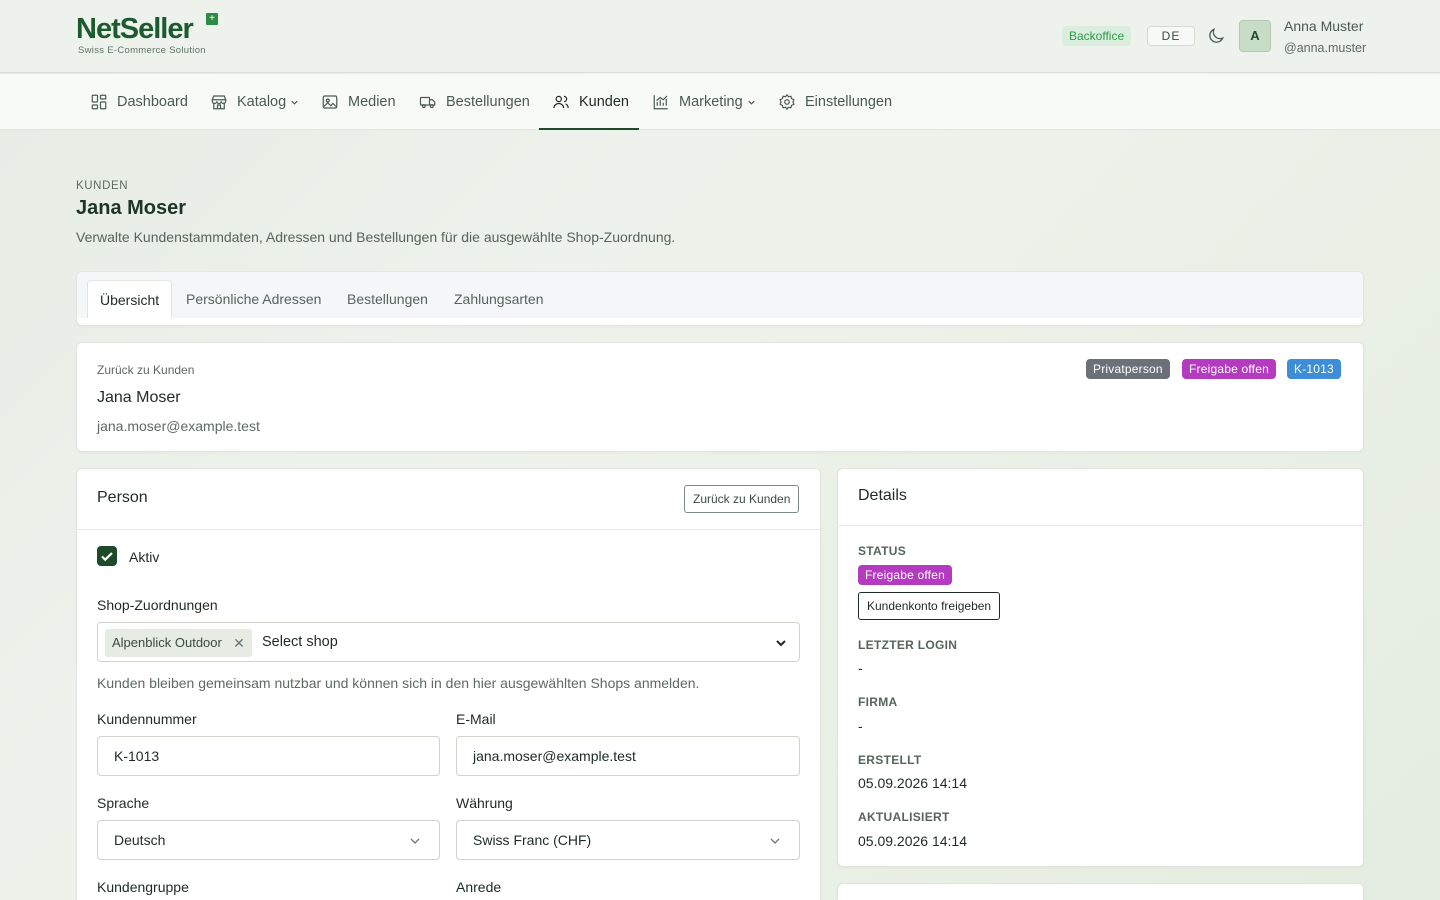  Describe the element at coordinates (123, 803) in the screenshot. I see `language-label: Sprache` at that location.